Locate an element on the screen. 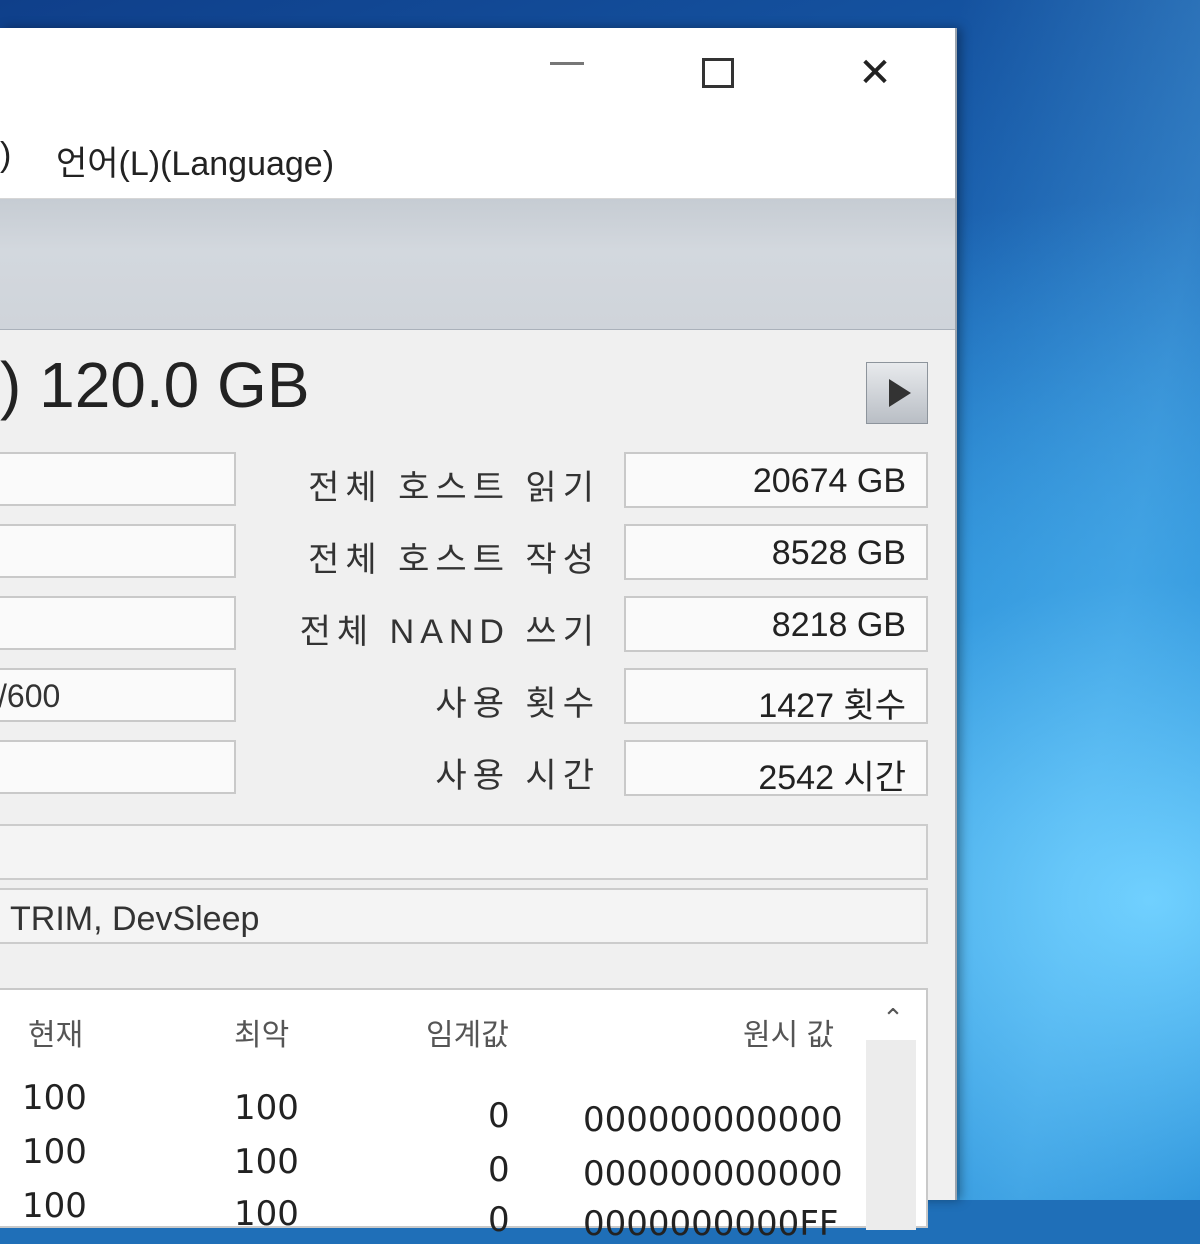 This screenshot has height=1244, width=1200. power-on-count-label: 사용 횟수 is located at coordinates (517, 704).